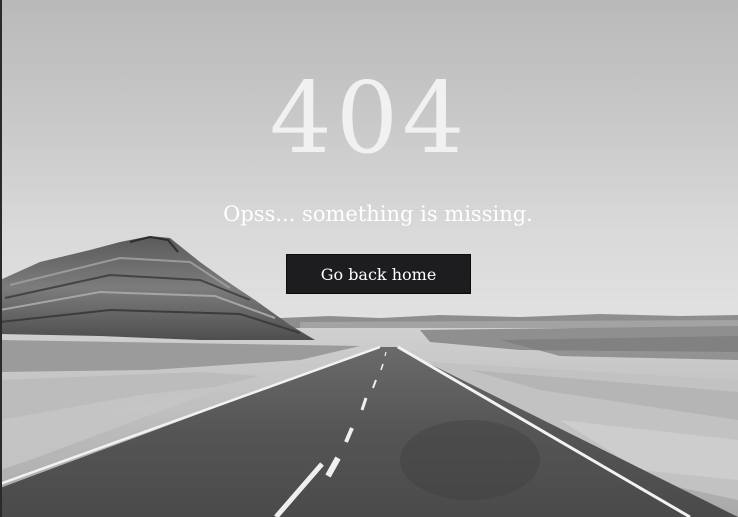 The height and width of the screenshot is (517, 738). Describe the element at coordinates (369, 119) in the screenshot. I see `error-code-heading: 404` at that location.